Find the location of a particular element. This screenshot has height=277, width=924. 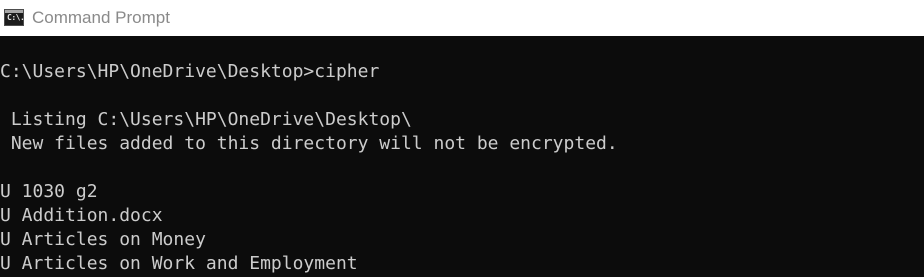

command-prompt-icon: C:\. is located at coordinates (14, 17).